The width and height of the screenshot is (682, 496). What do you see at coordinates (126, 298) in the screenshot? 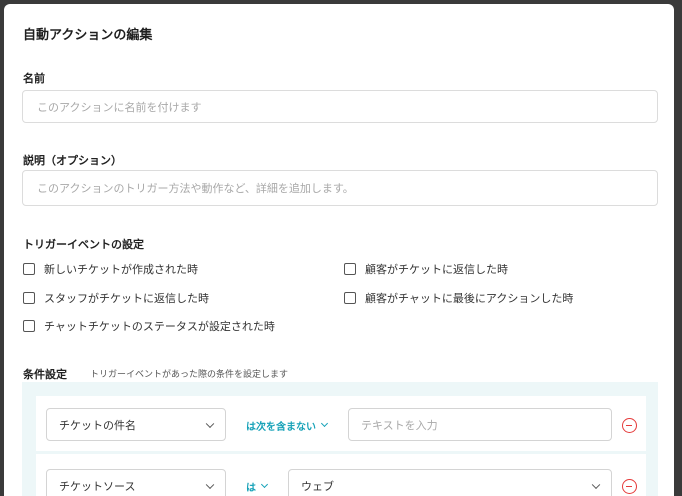
I see `trigger-option-label: スタッフがチケットに返信した時` at bounding box center [126, 298].